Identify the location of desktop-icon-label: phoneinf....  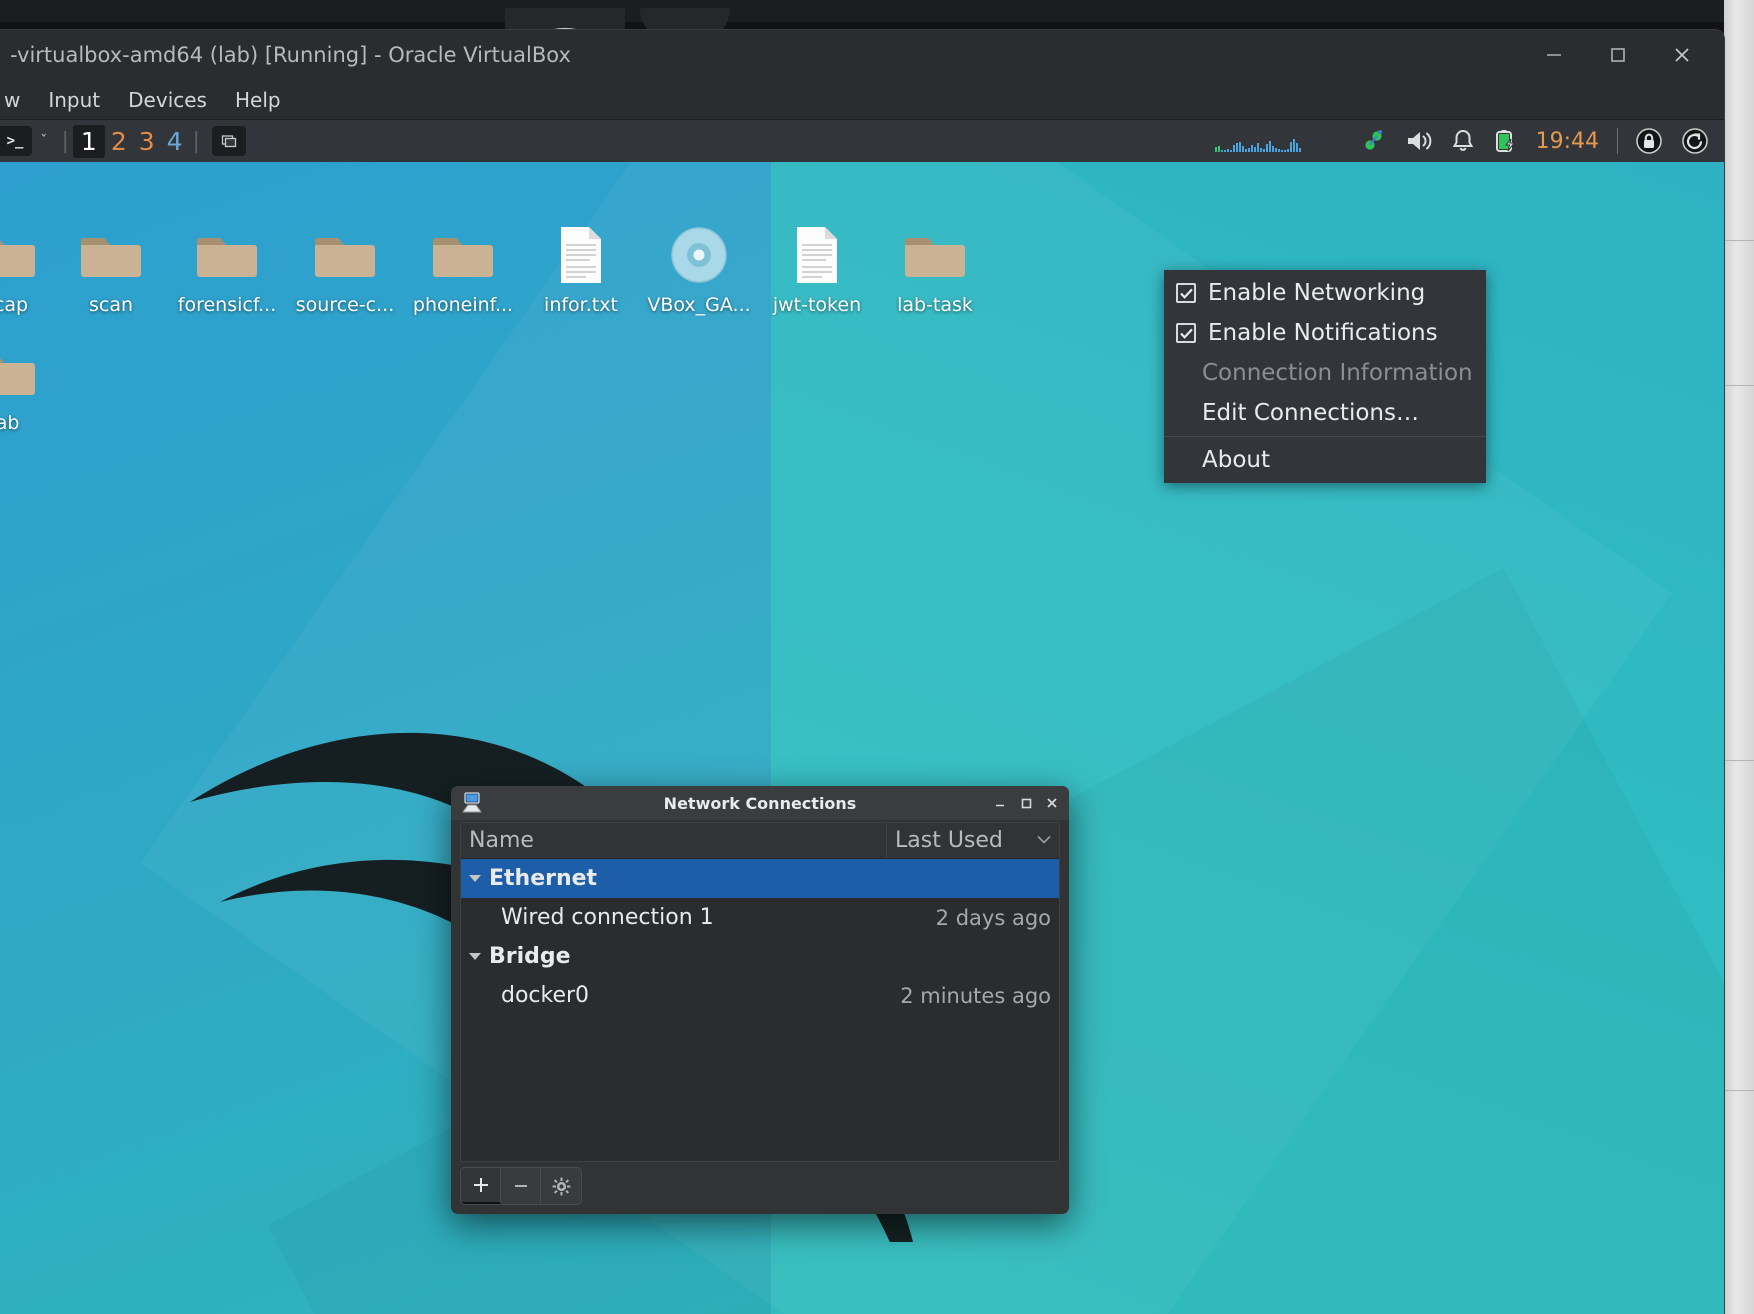
(463, 305).